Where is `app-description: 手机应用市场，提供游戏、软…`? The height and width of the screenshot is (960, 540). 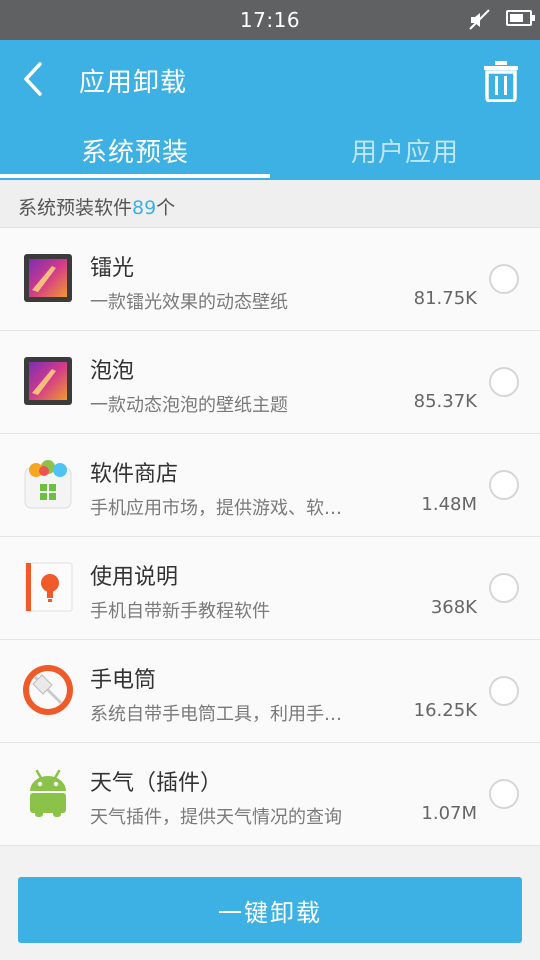
app-description: 手机应用市场，提供游戏、软… is located at coordinates (216, 508).